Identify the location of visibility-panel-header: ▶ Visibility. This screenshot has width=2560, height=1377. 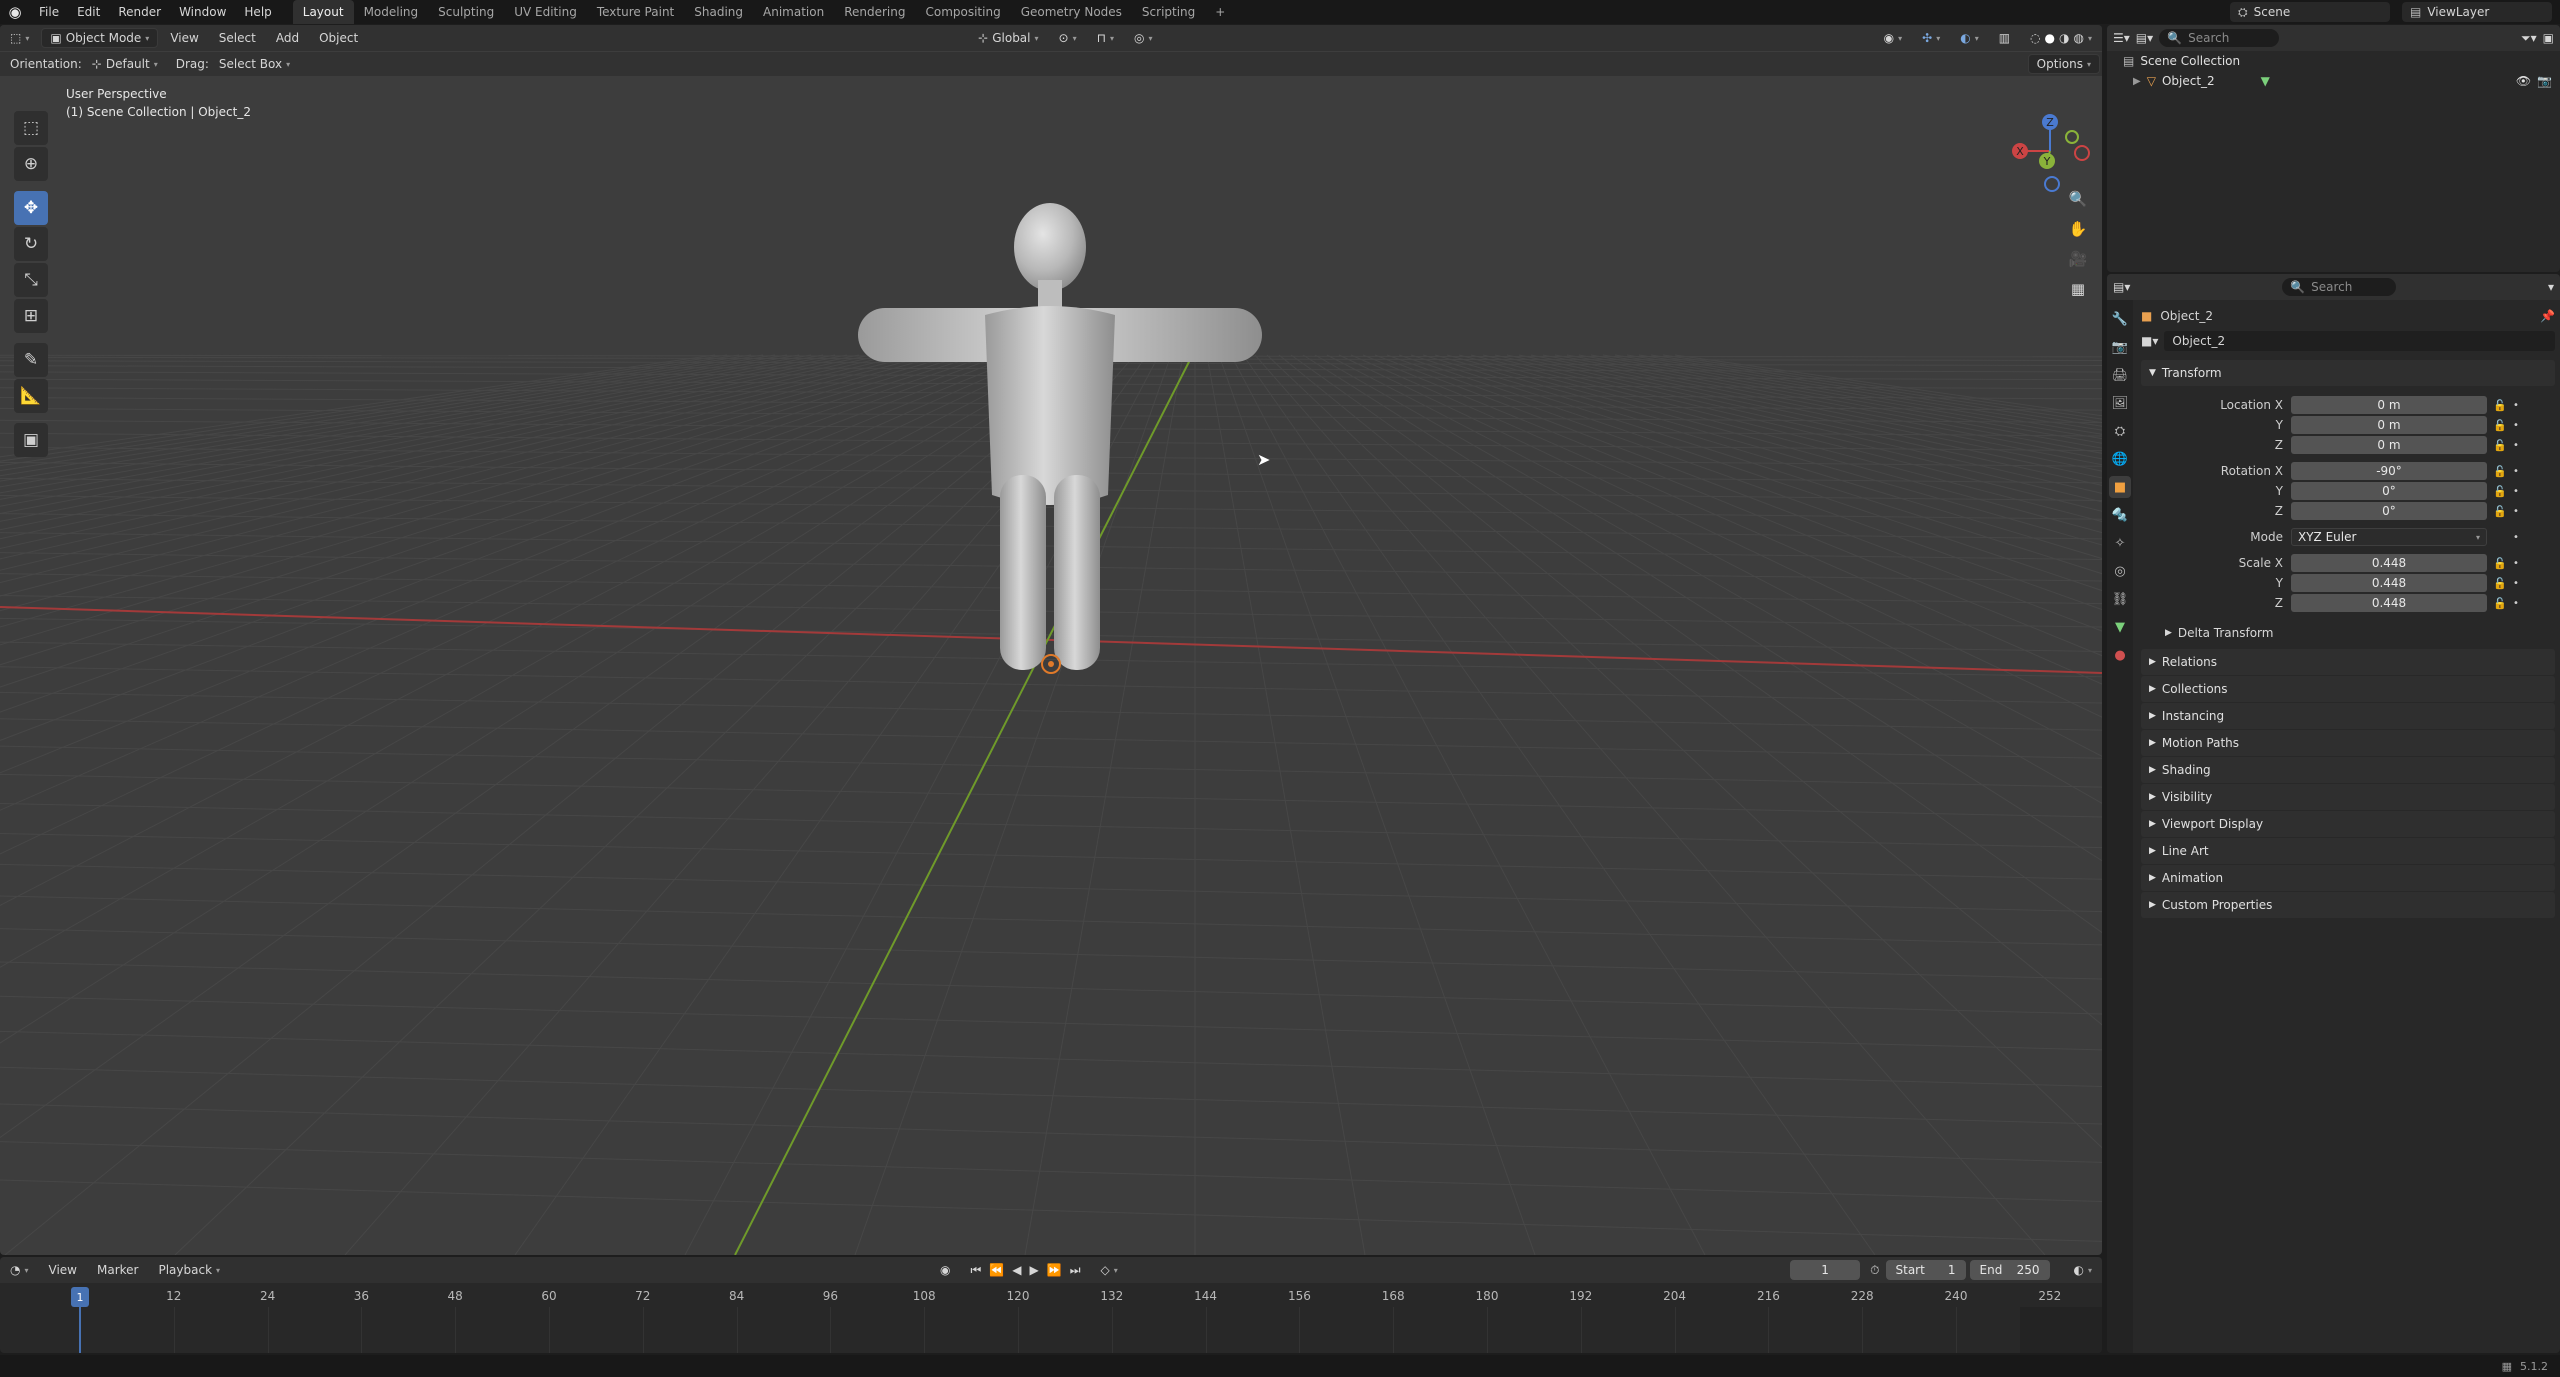
(2348, 797).